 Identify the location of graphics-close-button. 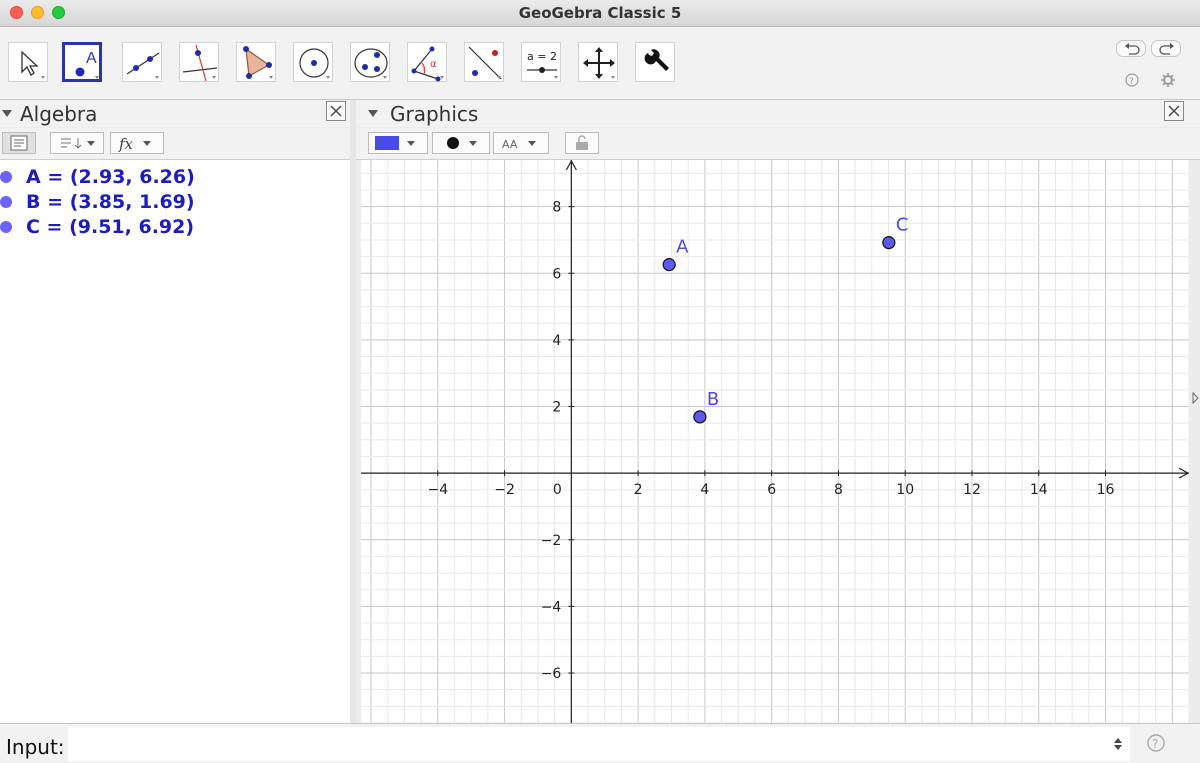
(1174, 111).